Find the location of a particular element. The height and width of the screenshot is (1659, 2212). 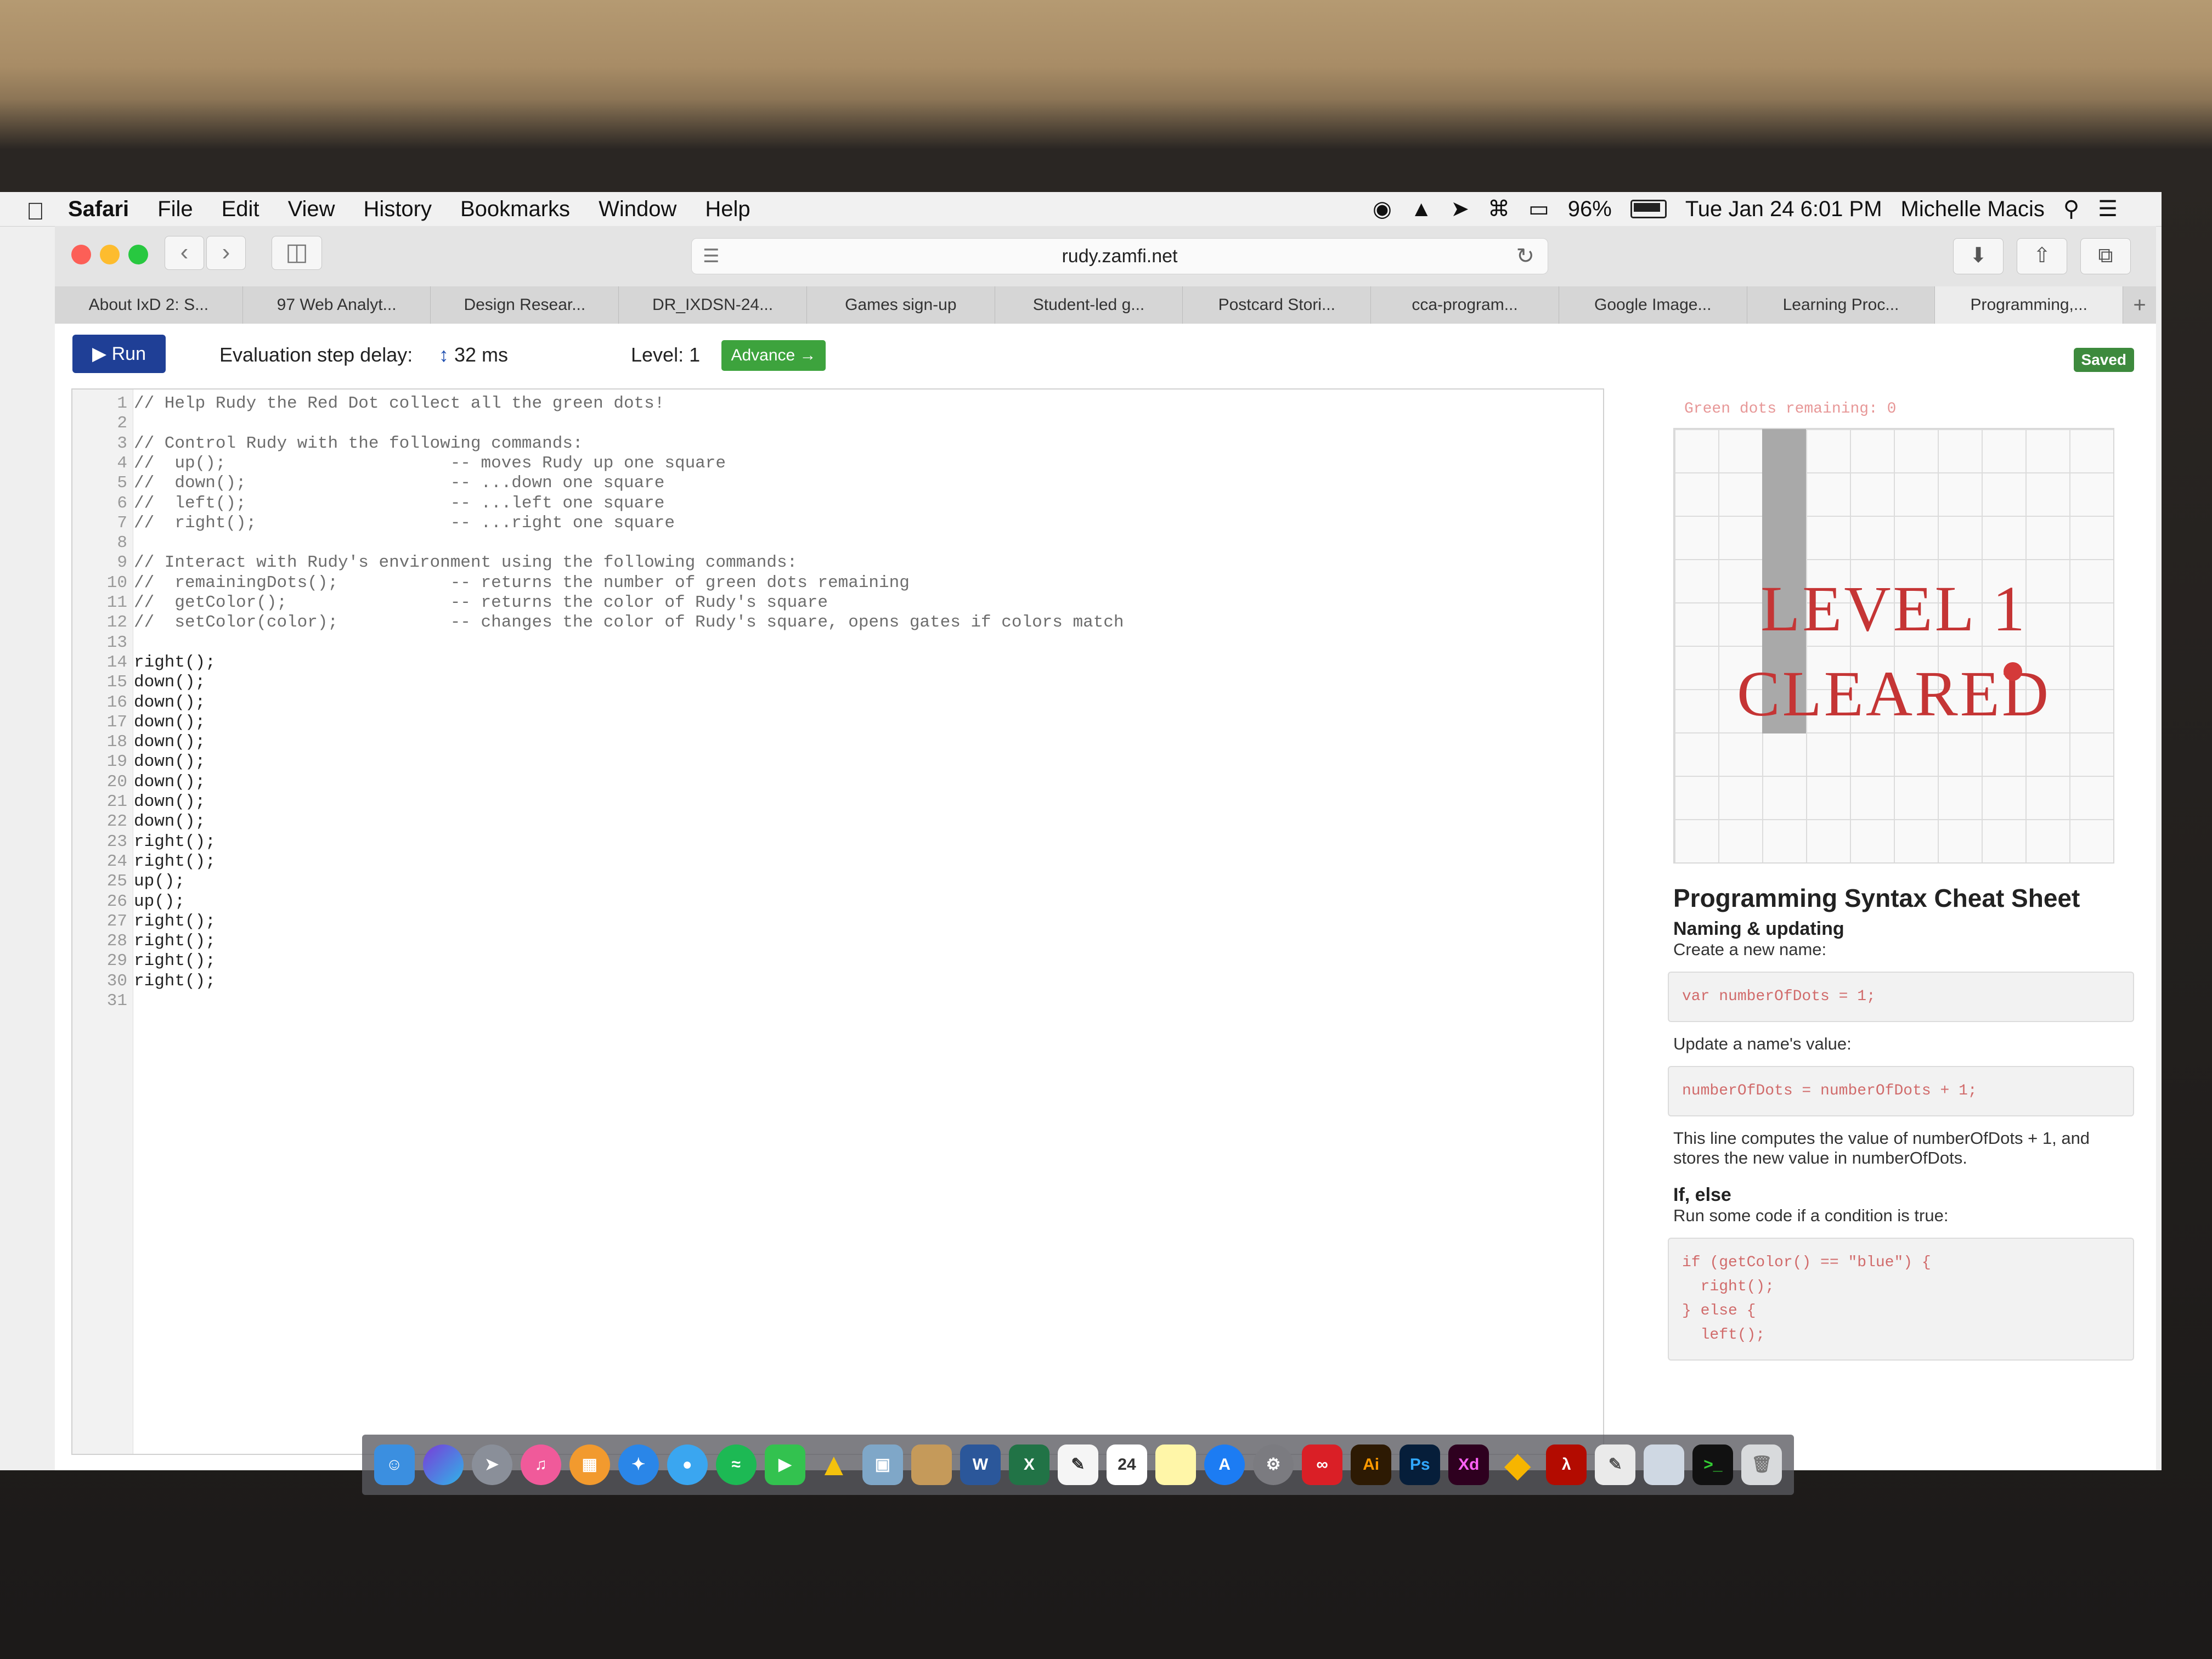

calendar-icon: 24 is located at coordinates (1126, 1465).